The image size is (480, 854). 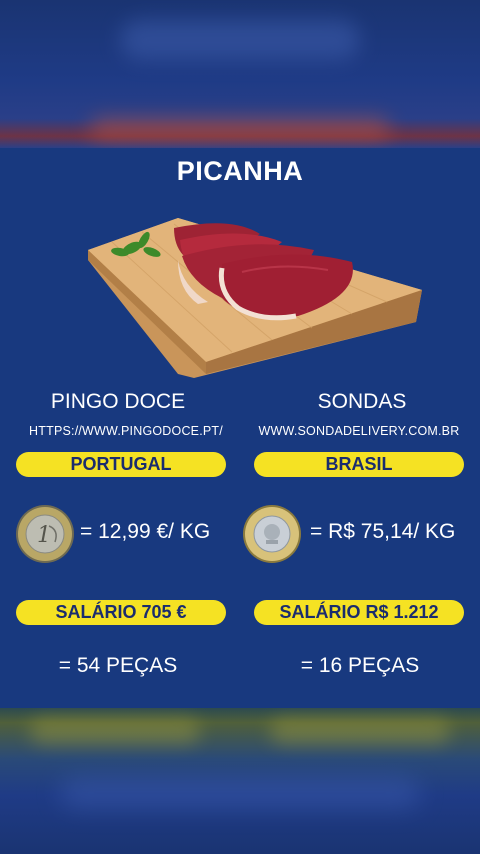 I want to click on price-left: = 12,99 €/ KG, so click(x=145, y=531).